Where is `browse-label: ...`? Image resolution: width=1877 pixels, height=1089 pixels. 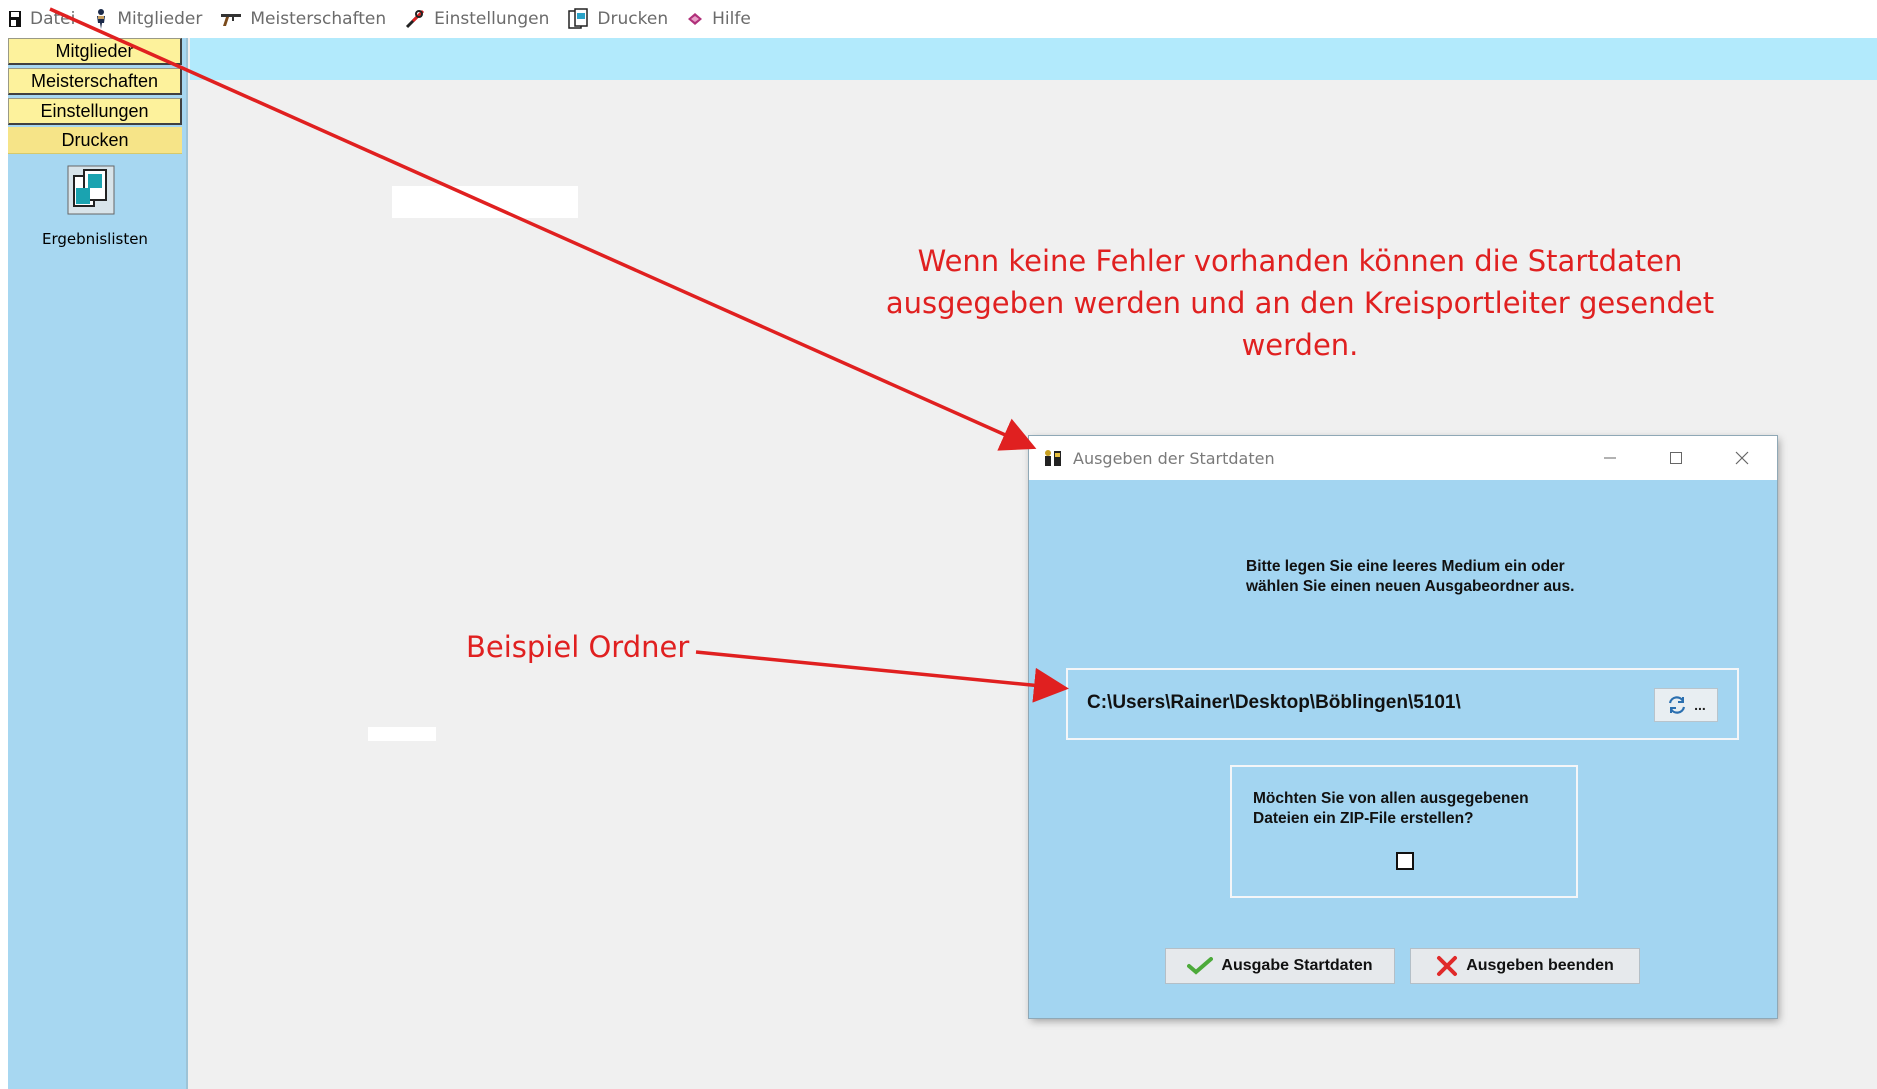 browse-label: ... is located at coordinates (1700, 705).